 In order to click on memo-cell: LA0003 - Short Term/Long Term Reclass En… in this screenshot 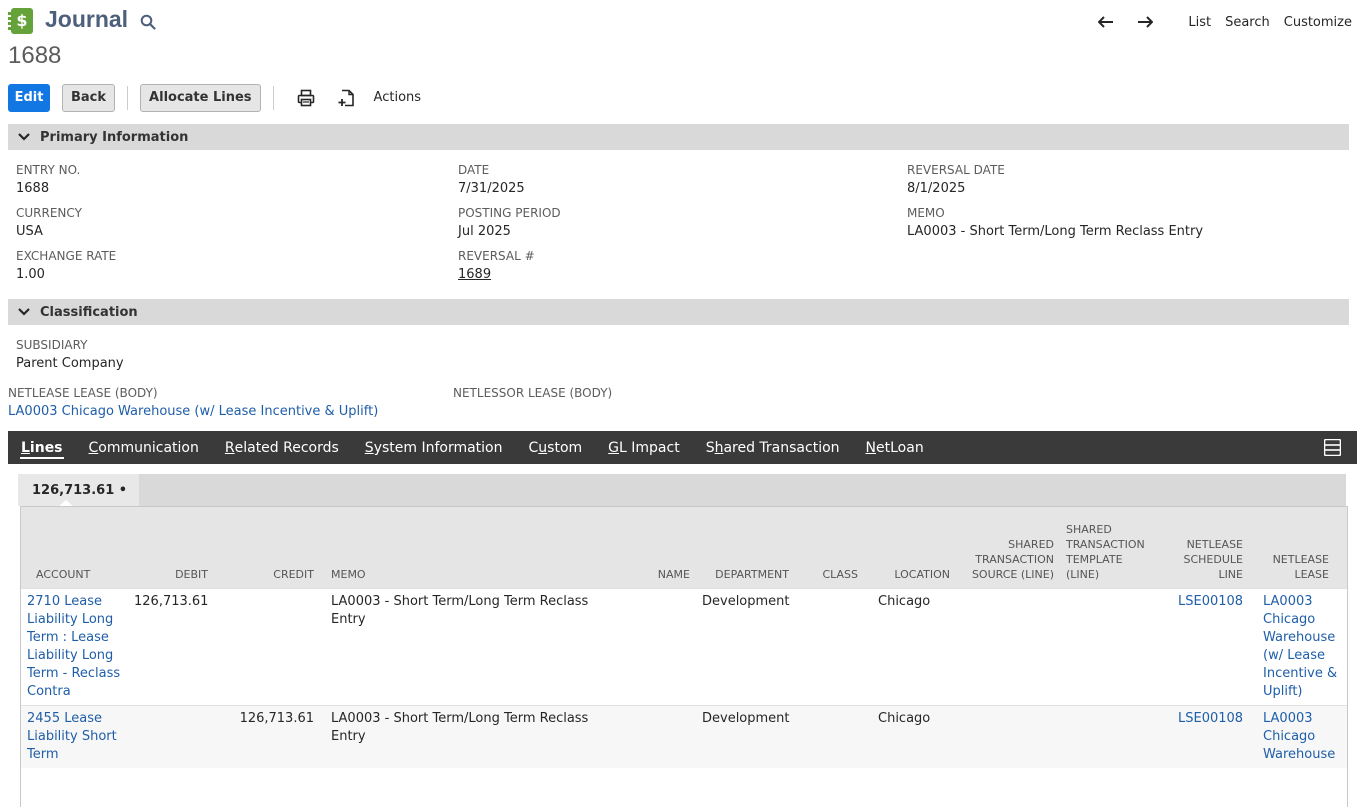, I will do `click(460, 727)`.